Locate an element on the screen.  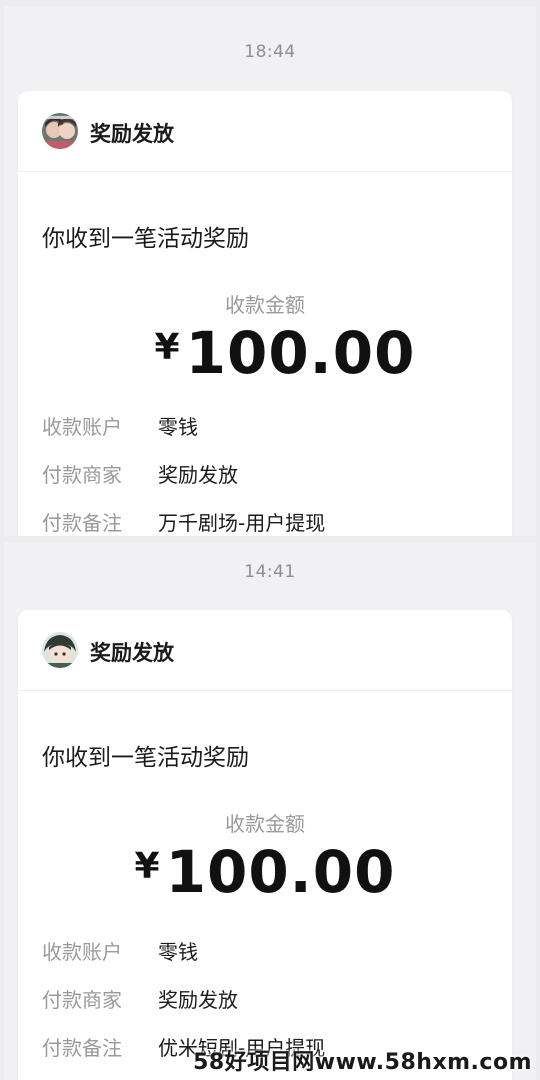
detail-row-remark: 付款备注 万千剧场-用户提现 is located at coordinates (183, 521).